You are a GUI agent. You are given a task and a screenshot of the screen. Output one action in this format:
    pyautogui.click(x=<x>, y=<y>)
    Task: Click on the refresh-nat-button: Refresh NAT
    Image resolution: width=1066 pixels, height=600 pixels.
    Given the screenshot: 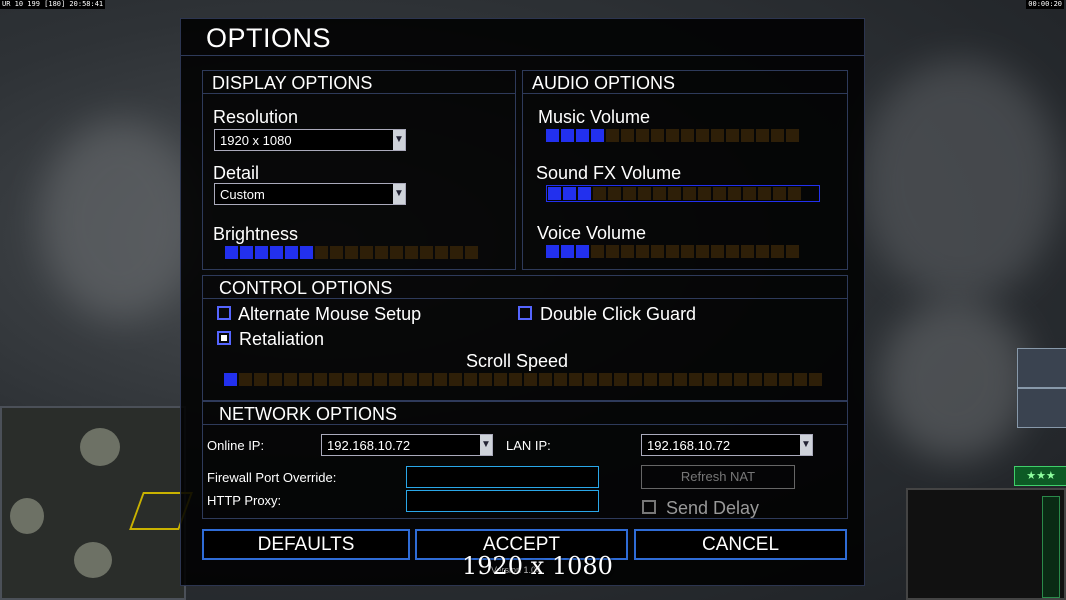 What is the action you would take?
    pyautogui.click(x=718, y=477)
    